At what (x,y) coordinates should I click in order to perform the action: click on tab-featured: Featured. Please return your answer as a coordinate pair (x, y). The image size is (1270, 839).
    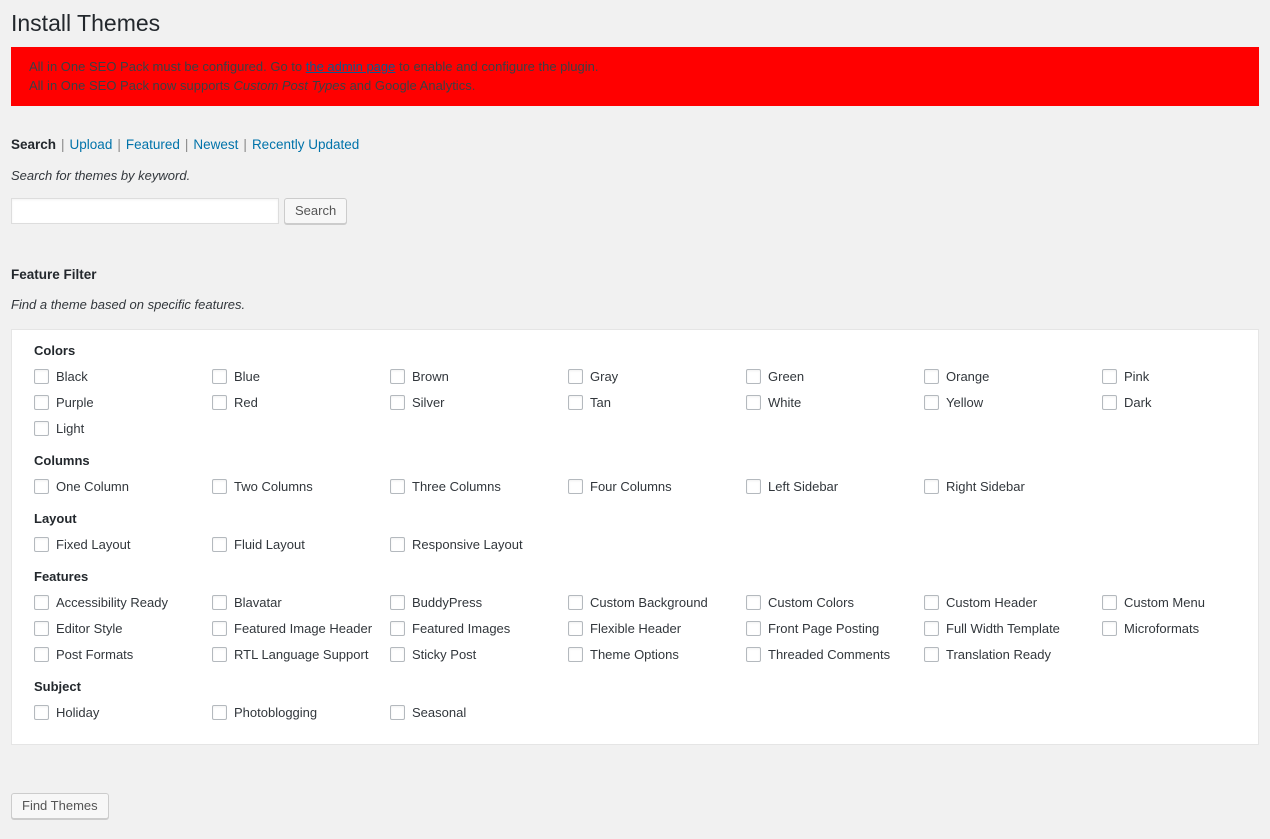
    Looking at the image, I should click on (153, 144).